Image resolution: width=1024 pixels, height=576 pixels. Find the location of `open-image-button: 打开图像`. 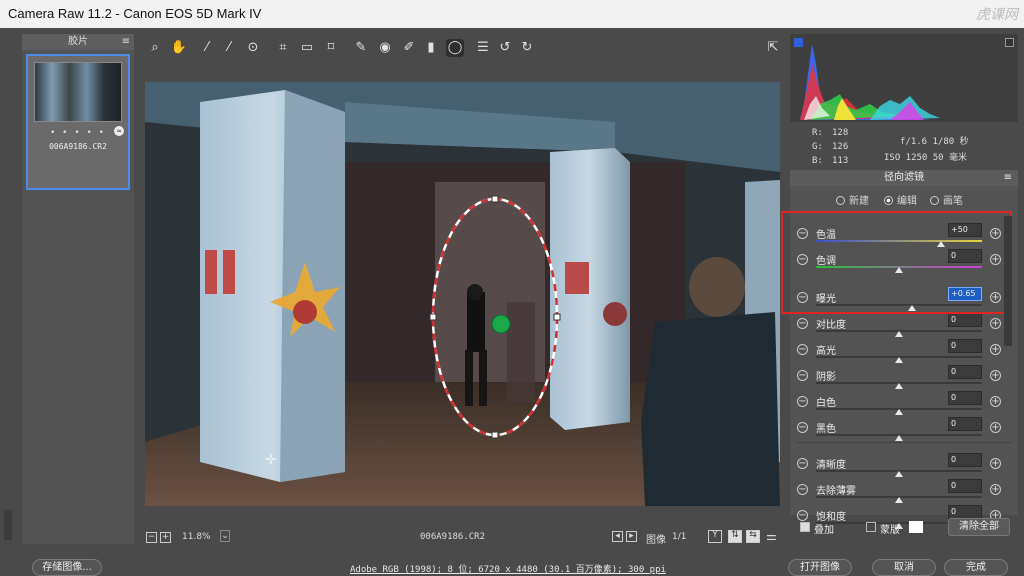

open-image-button: 打开图像 is located at coordinates (820, 567).